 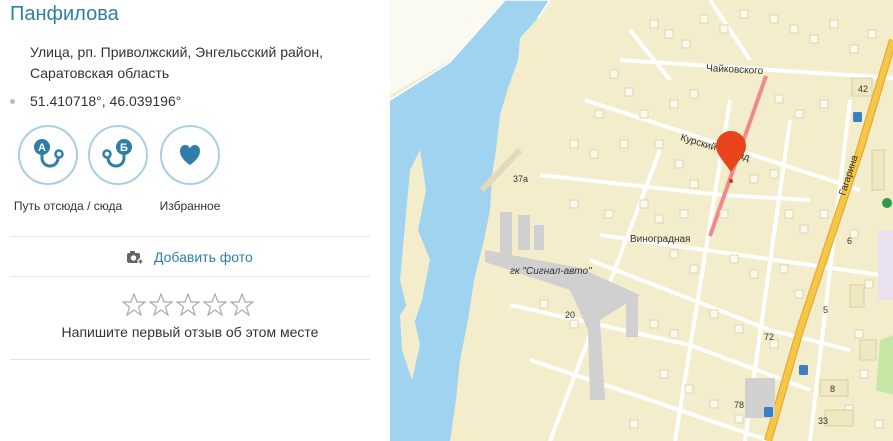 What do you see at coordinates (849, 241) in the screenshot?
I see `house-number: 6` at bounding box center [849, 241].